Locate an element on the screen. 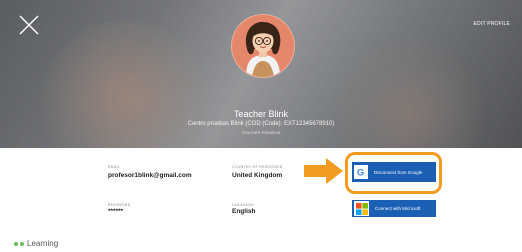 The width and height of the screenshot is (522, 252). language-value: English is located at coordinates (244, 211).